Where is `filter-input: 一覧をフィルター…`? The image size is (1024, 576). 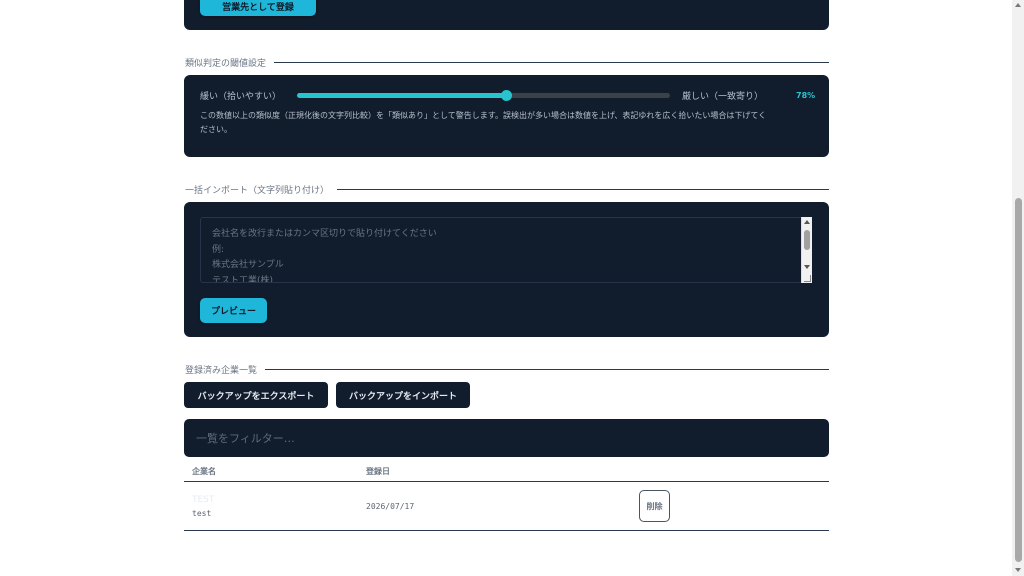 filter-input: 一覧をフィルター… is located at coordinates (506, 438).